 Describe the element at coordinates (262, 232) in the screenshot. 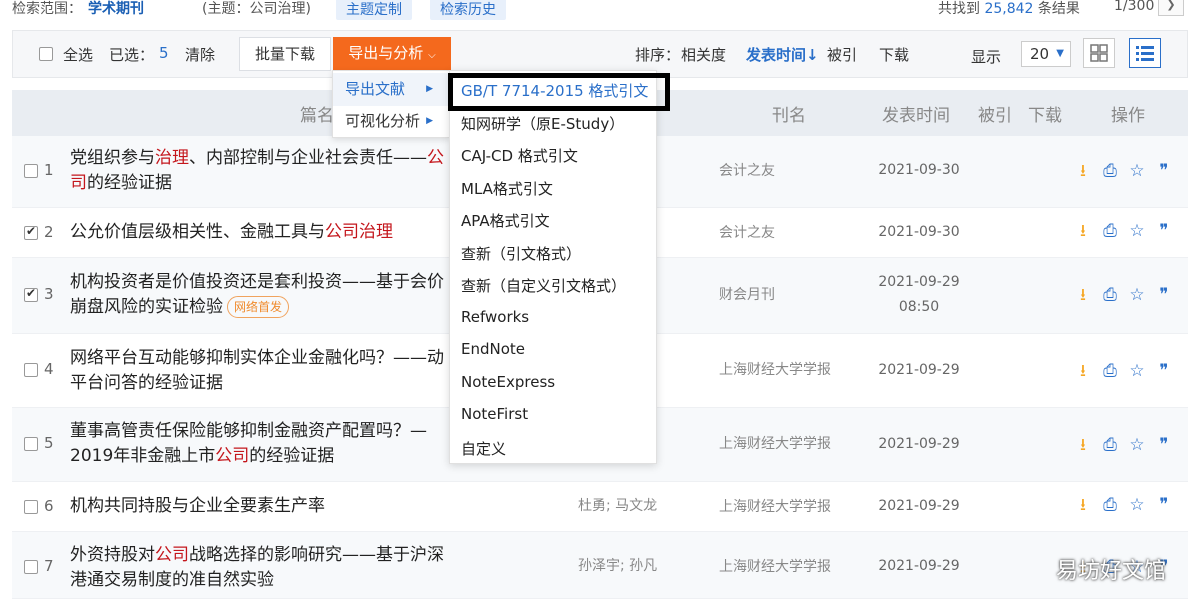

I see `article-title-link: 公允价值层级相关性、金融工具与公司治理` at that location.